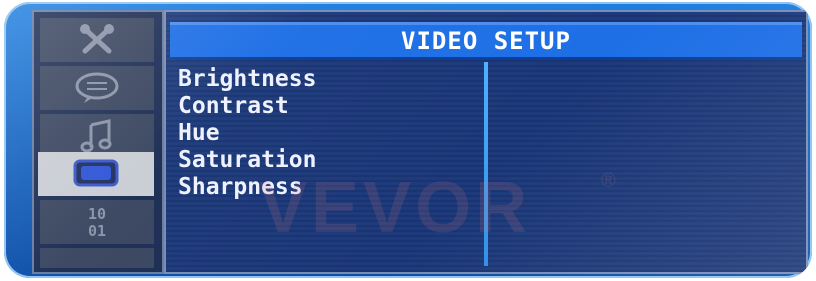 This screenshot has width=816, height=281. What do you see at coordinates (97, 231) in the screenshot?
I see `svg-text: 01` at bounding box center [97, 231].